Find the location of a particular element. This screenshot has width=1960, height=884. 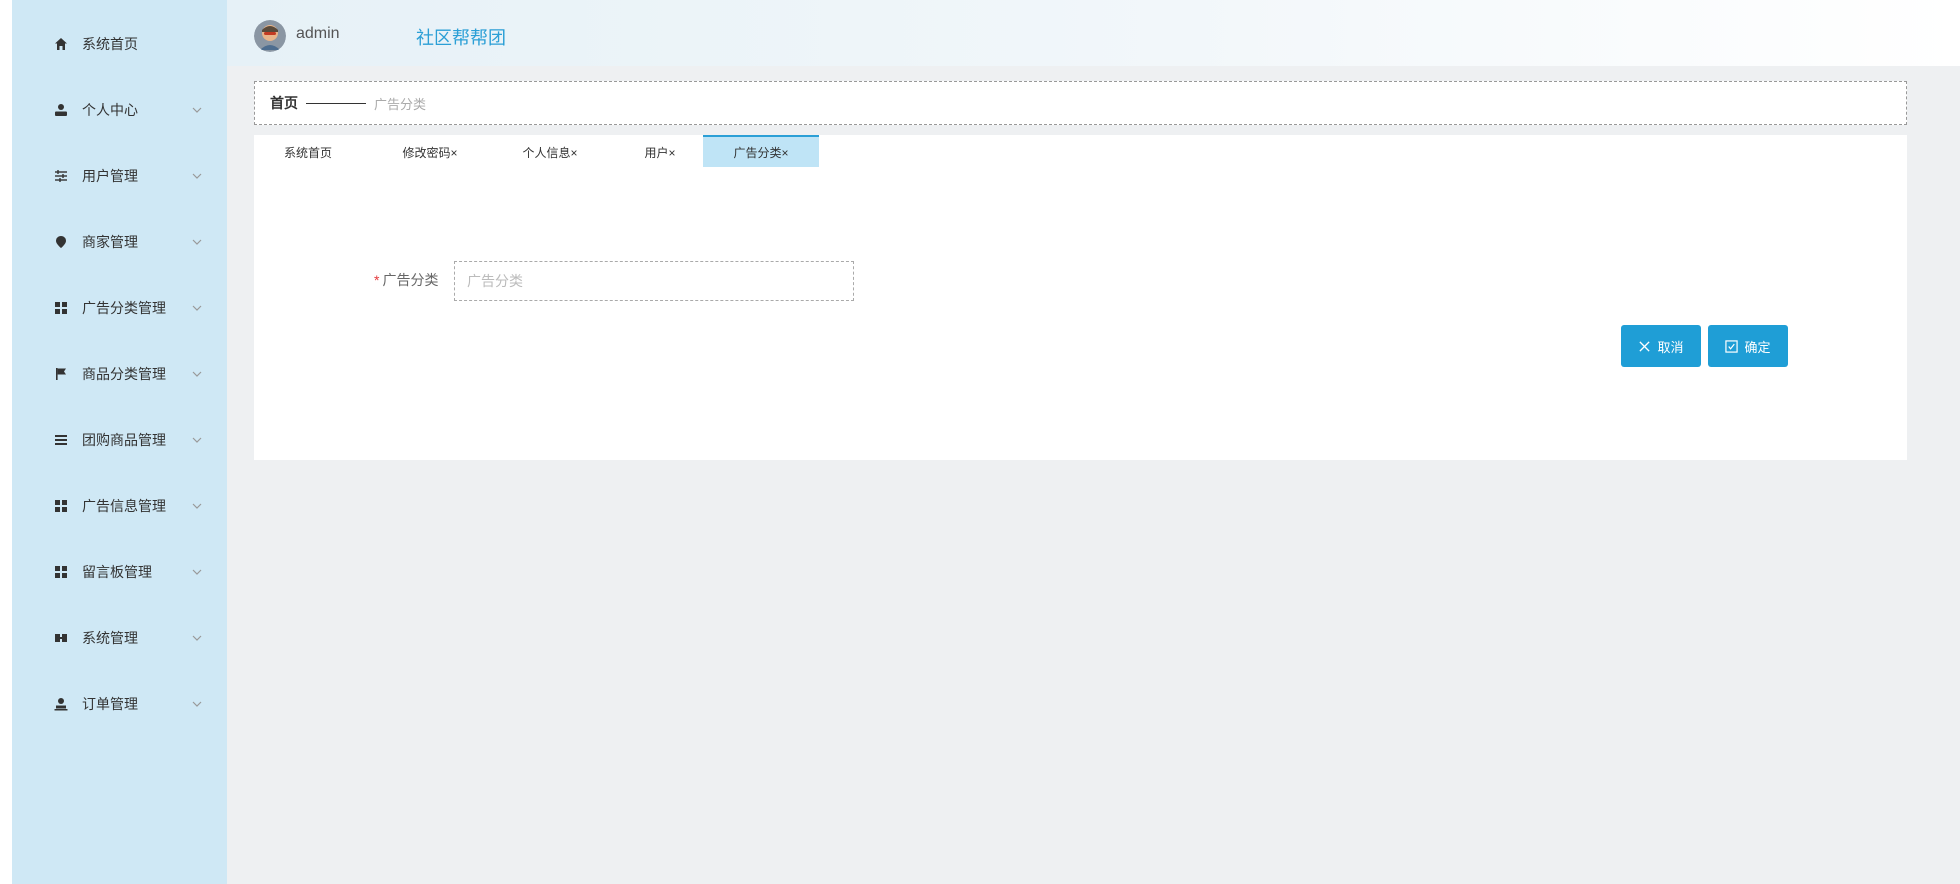

tab-label: 系统首页 is located at coordinates (307, 152).